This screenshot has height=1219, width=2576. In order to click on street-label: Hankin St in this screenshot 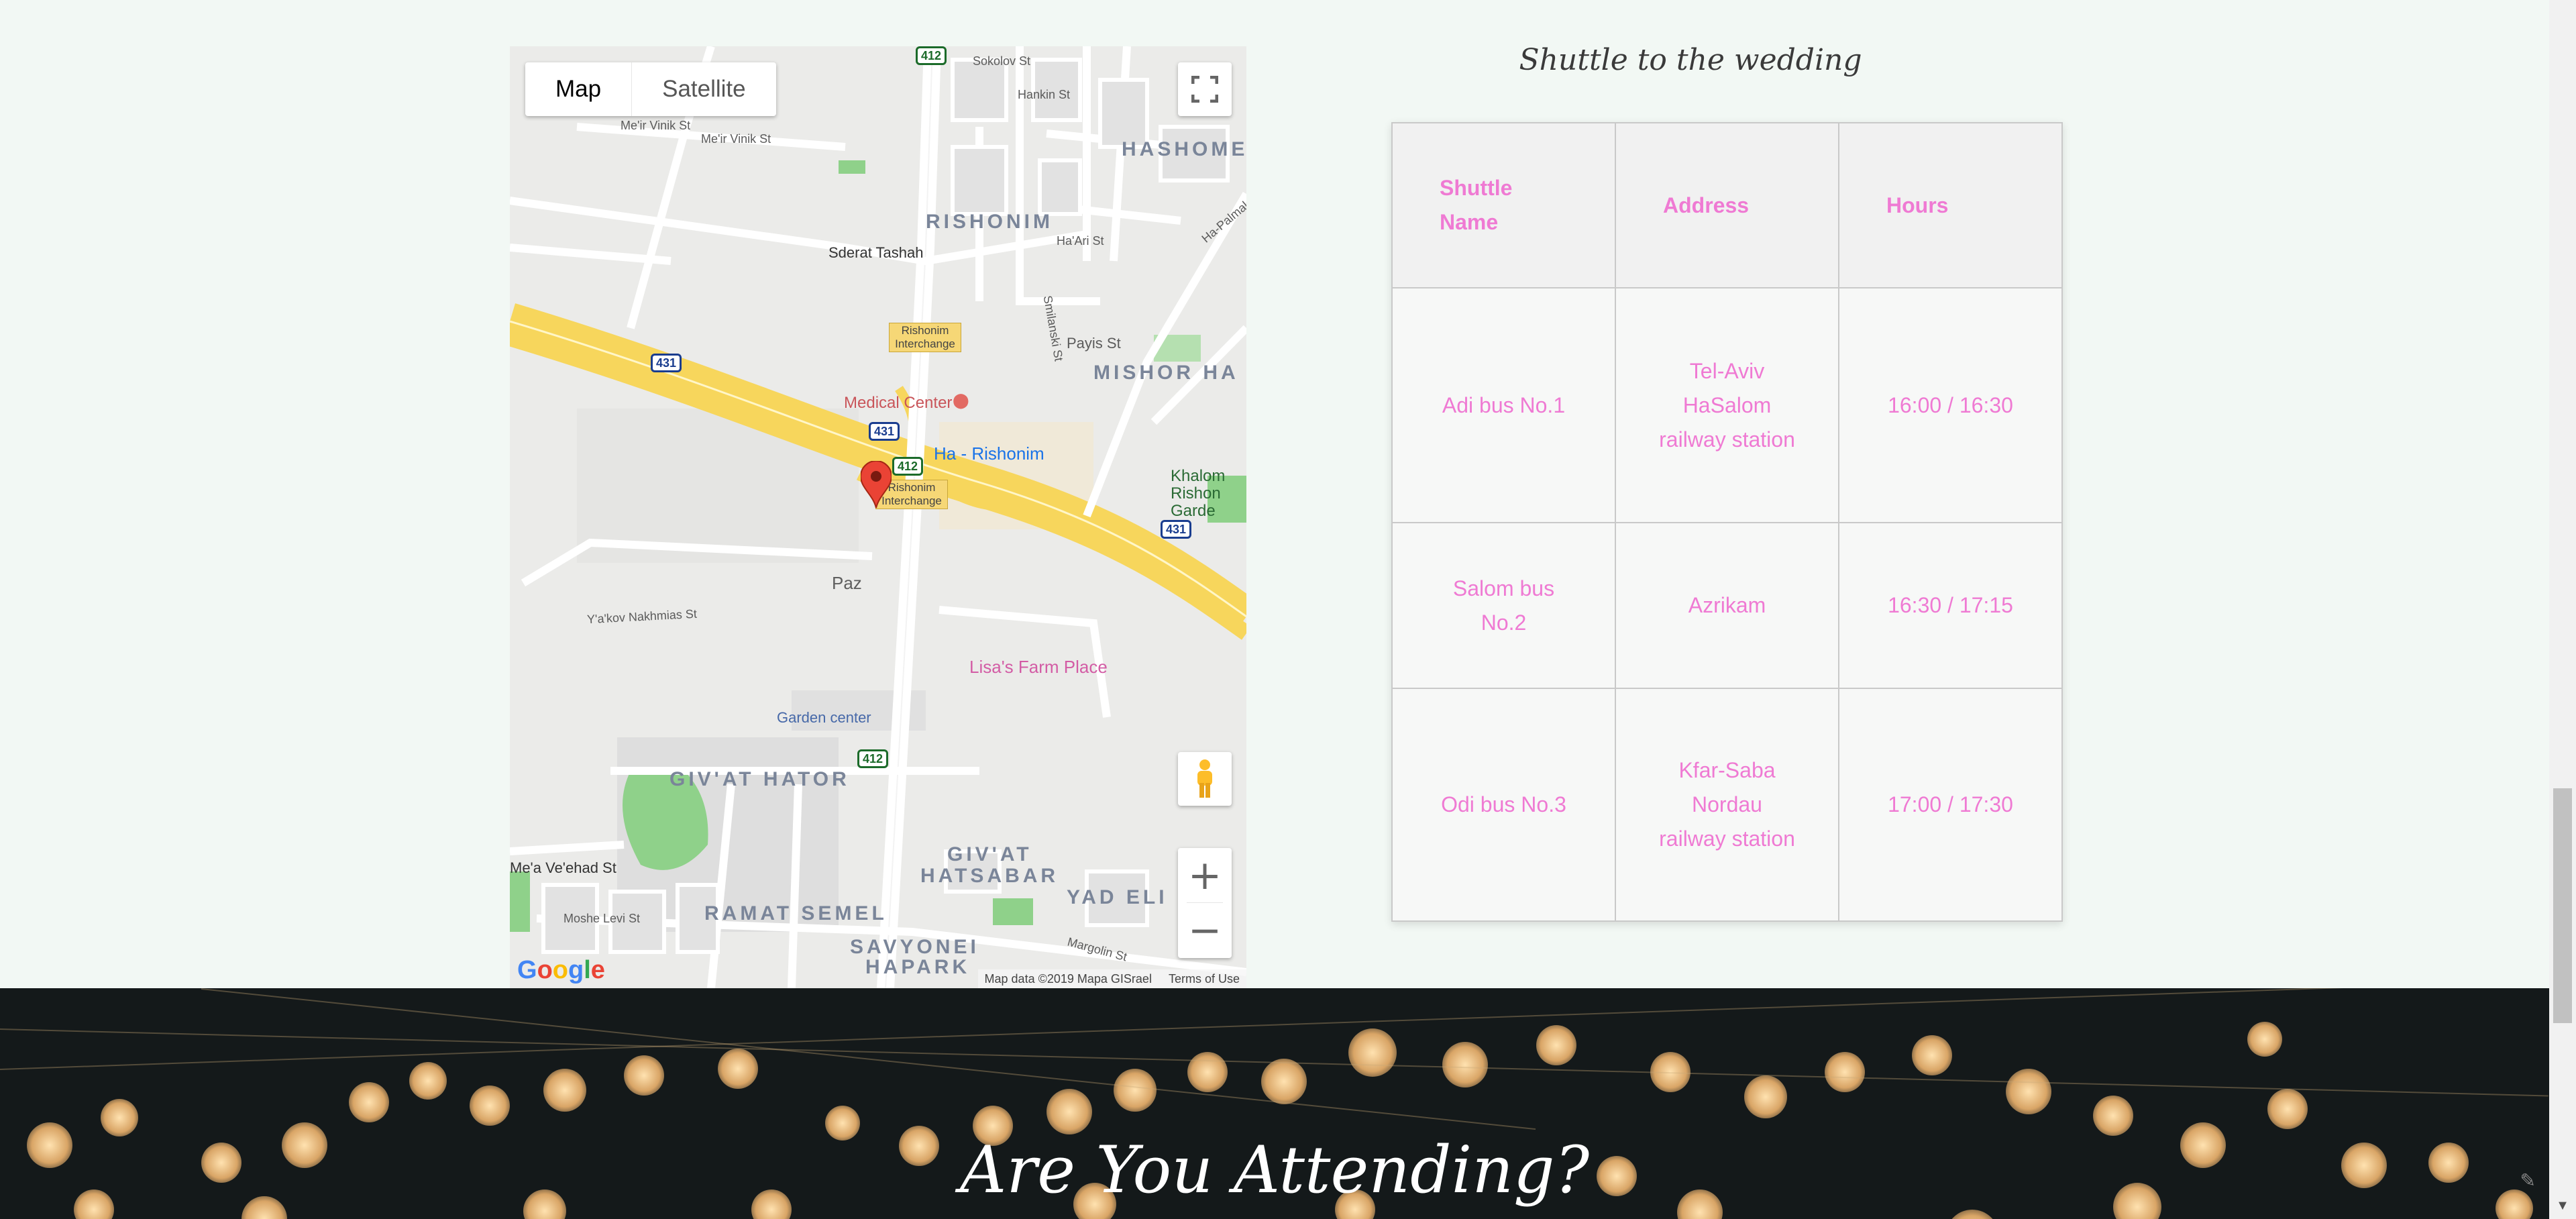, I will do `click(1044, 94)`.